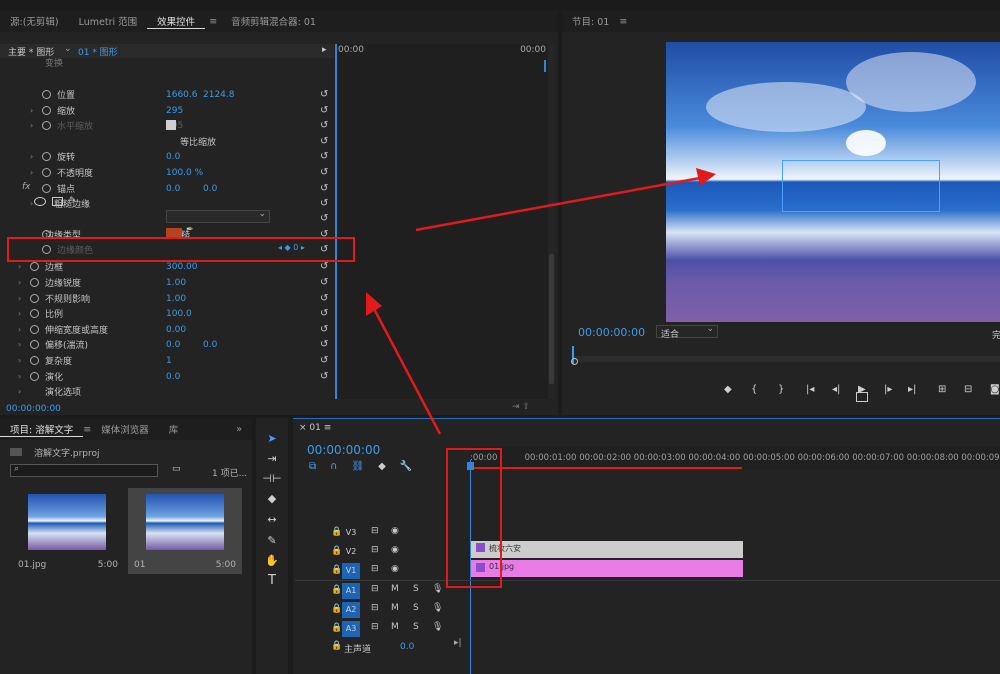  Describe the element at coordinates (558, 204) in the screenshot. I see `arrow-to-program` at that location.